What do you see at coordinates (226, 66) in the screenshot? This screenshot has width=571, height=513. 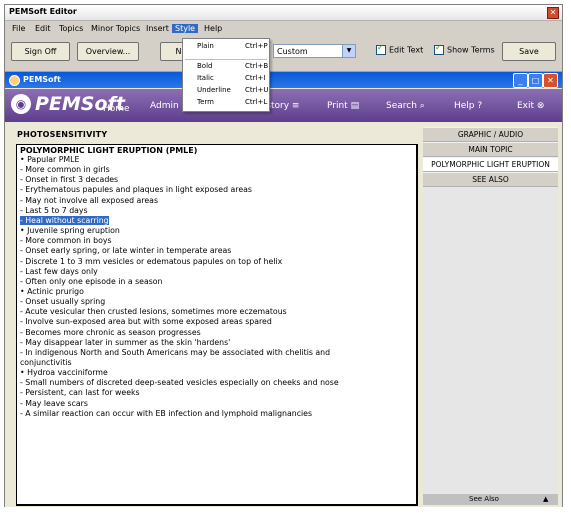 I see `style-menu-bold: Bold Ctrl+B` at bounding box center [226, 66].